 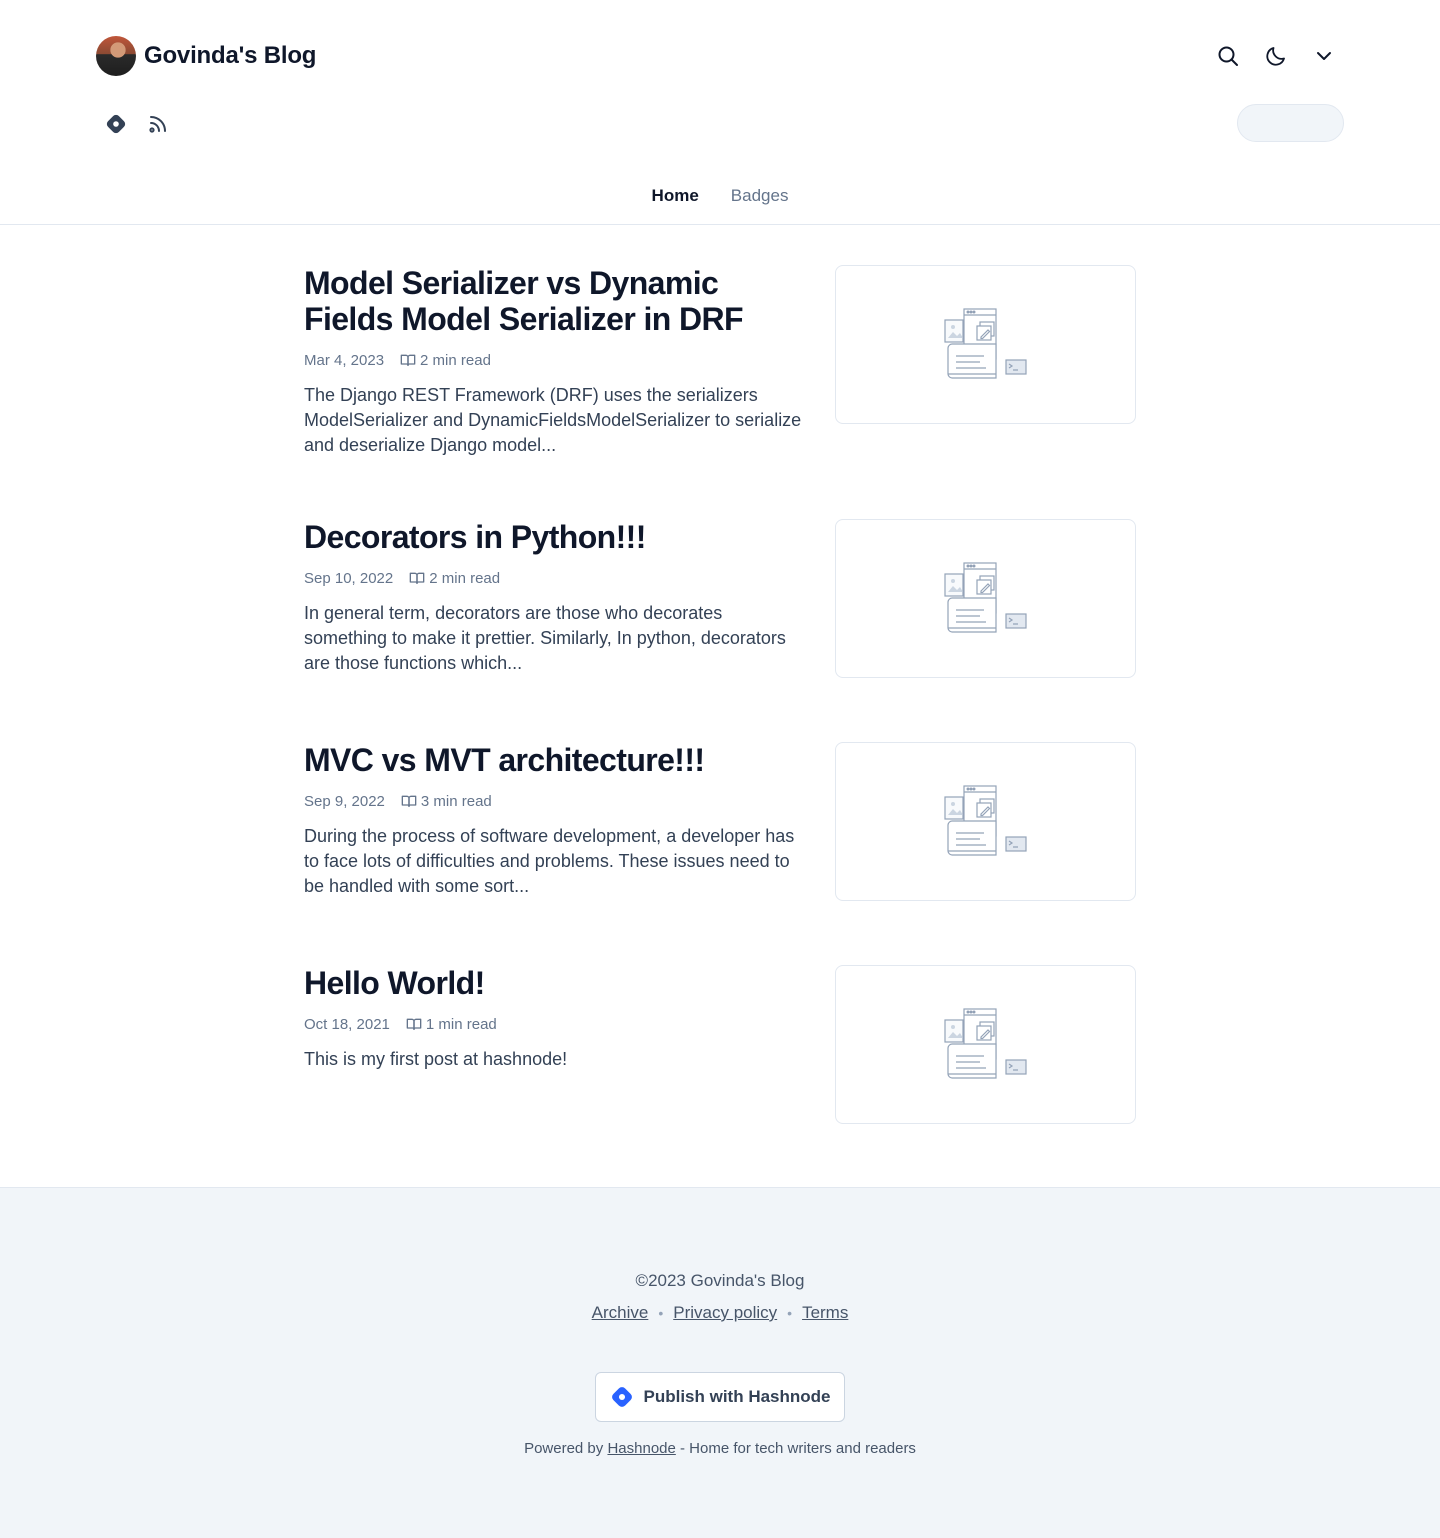 I want to click on rss-feed-link, so click(x=158, y=124).